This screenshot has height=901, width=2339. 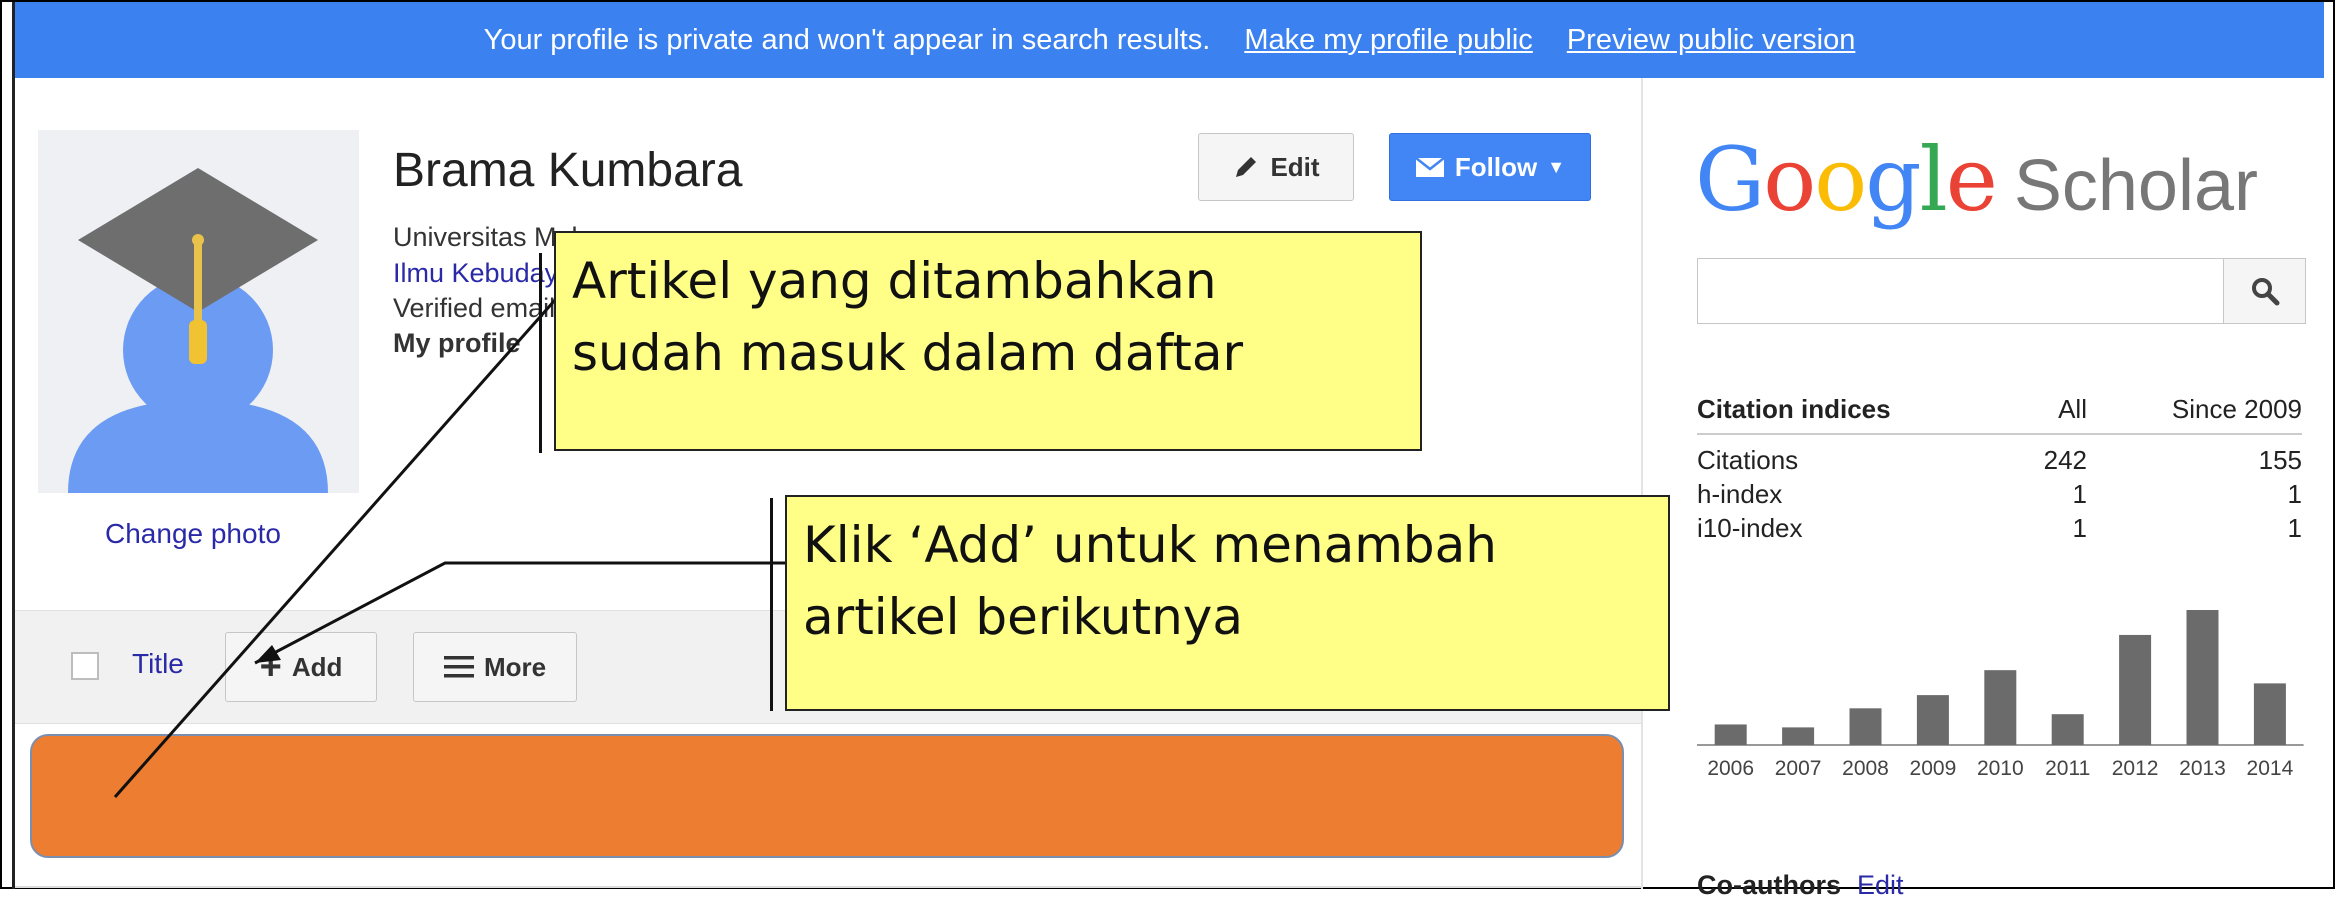 What do you see at coordinates (540, 353) in the screenshot?
I see `callout-bar-first` at bounding box center [540, 353].